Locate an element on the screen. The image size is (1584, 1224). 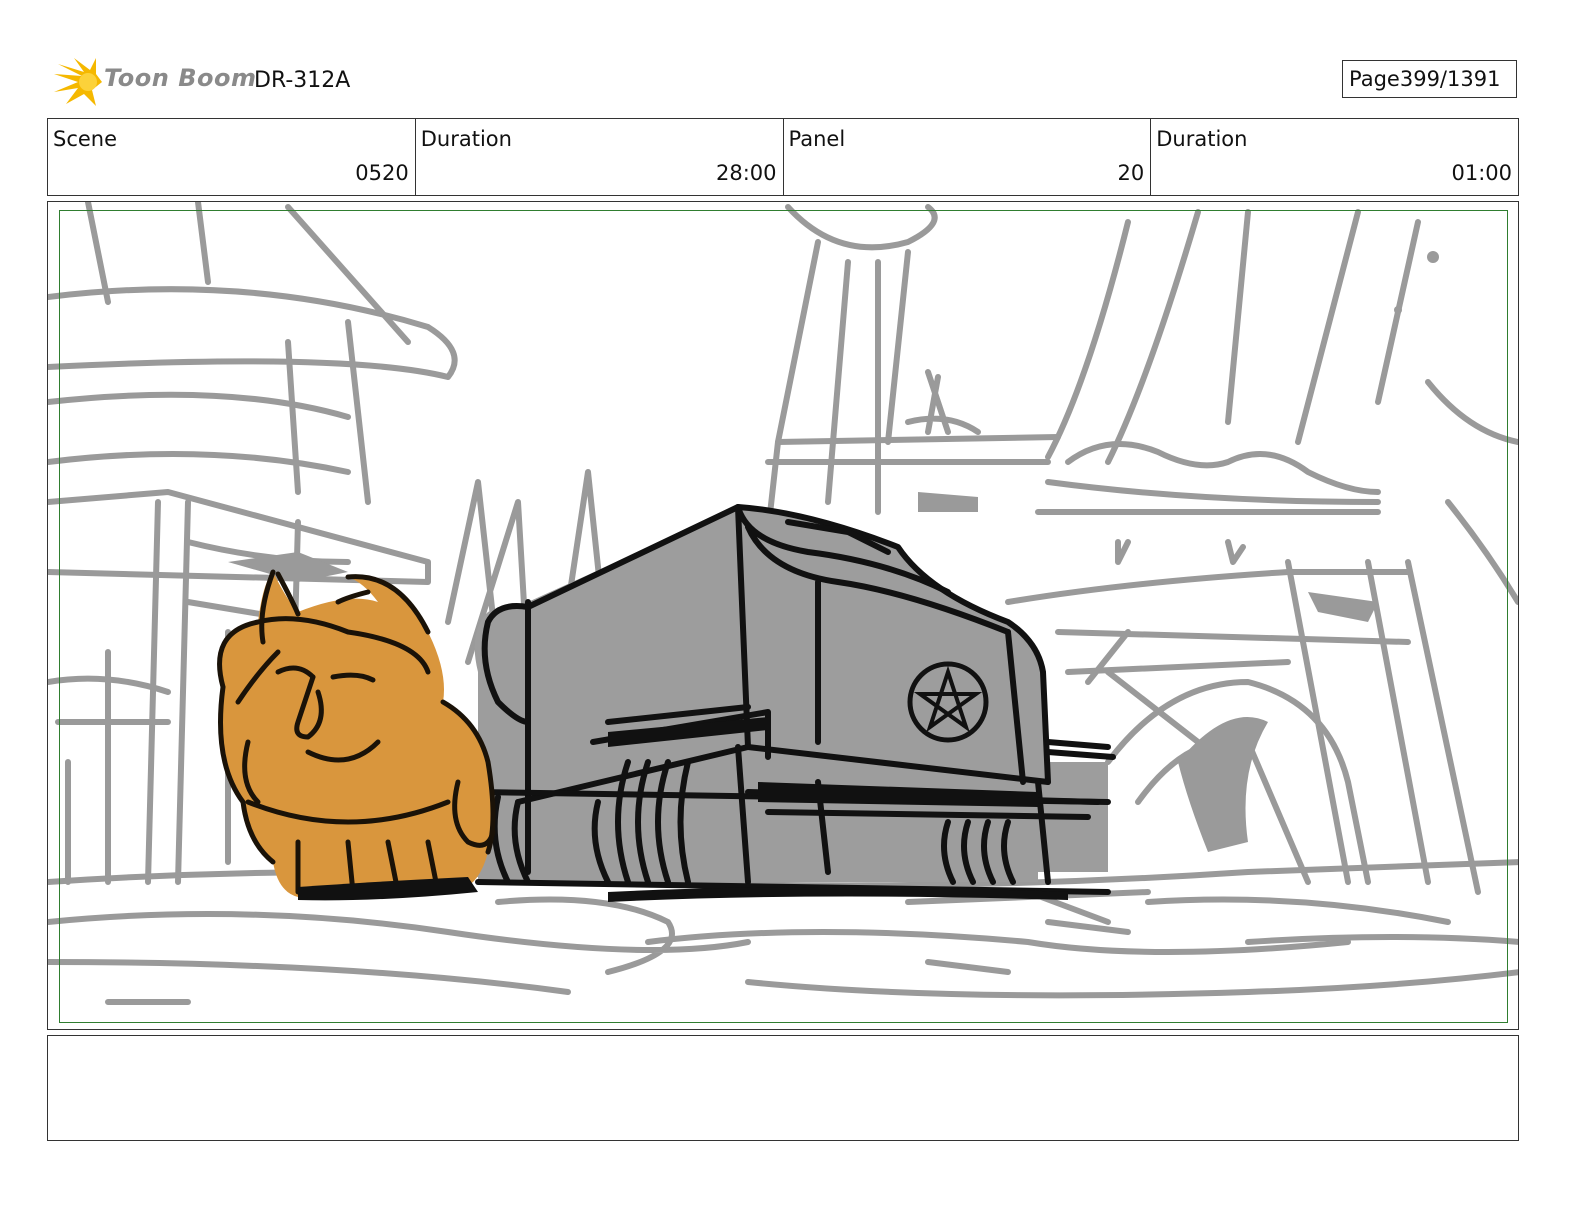
brand-name: Toon Boom is located at coordinates (180, 78).